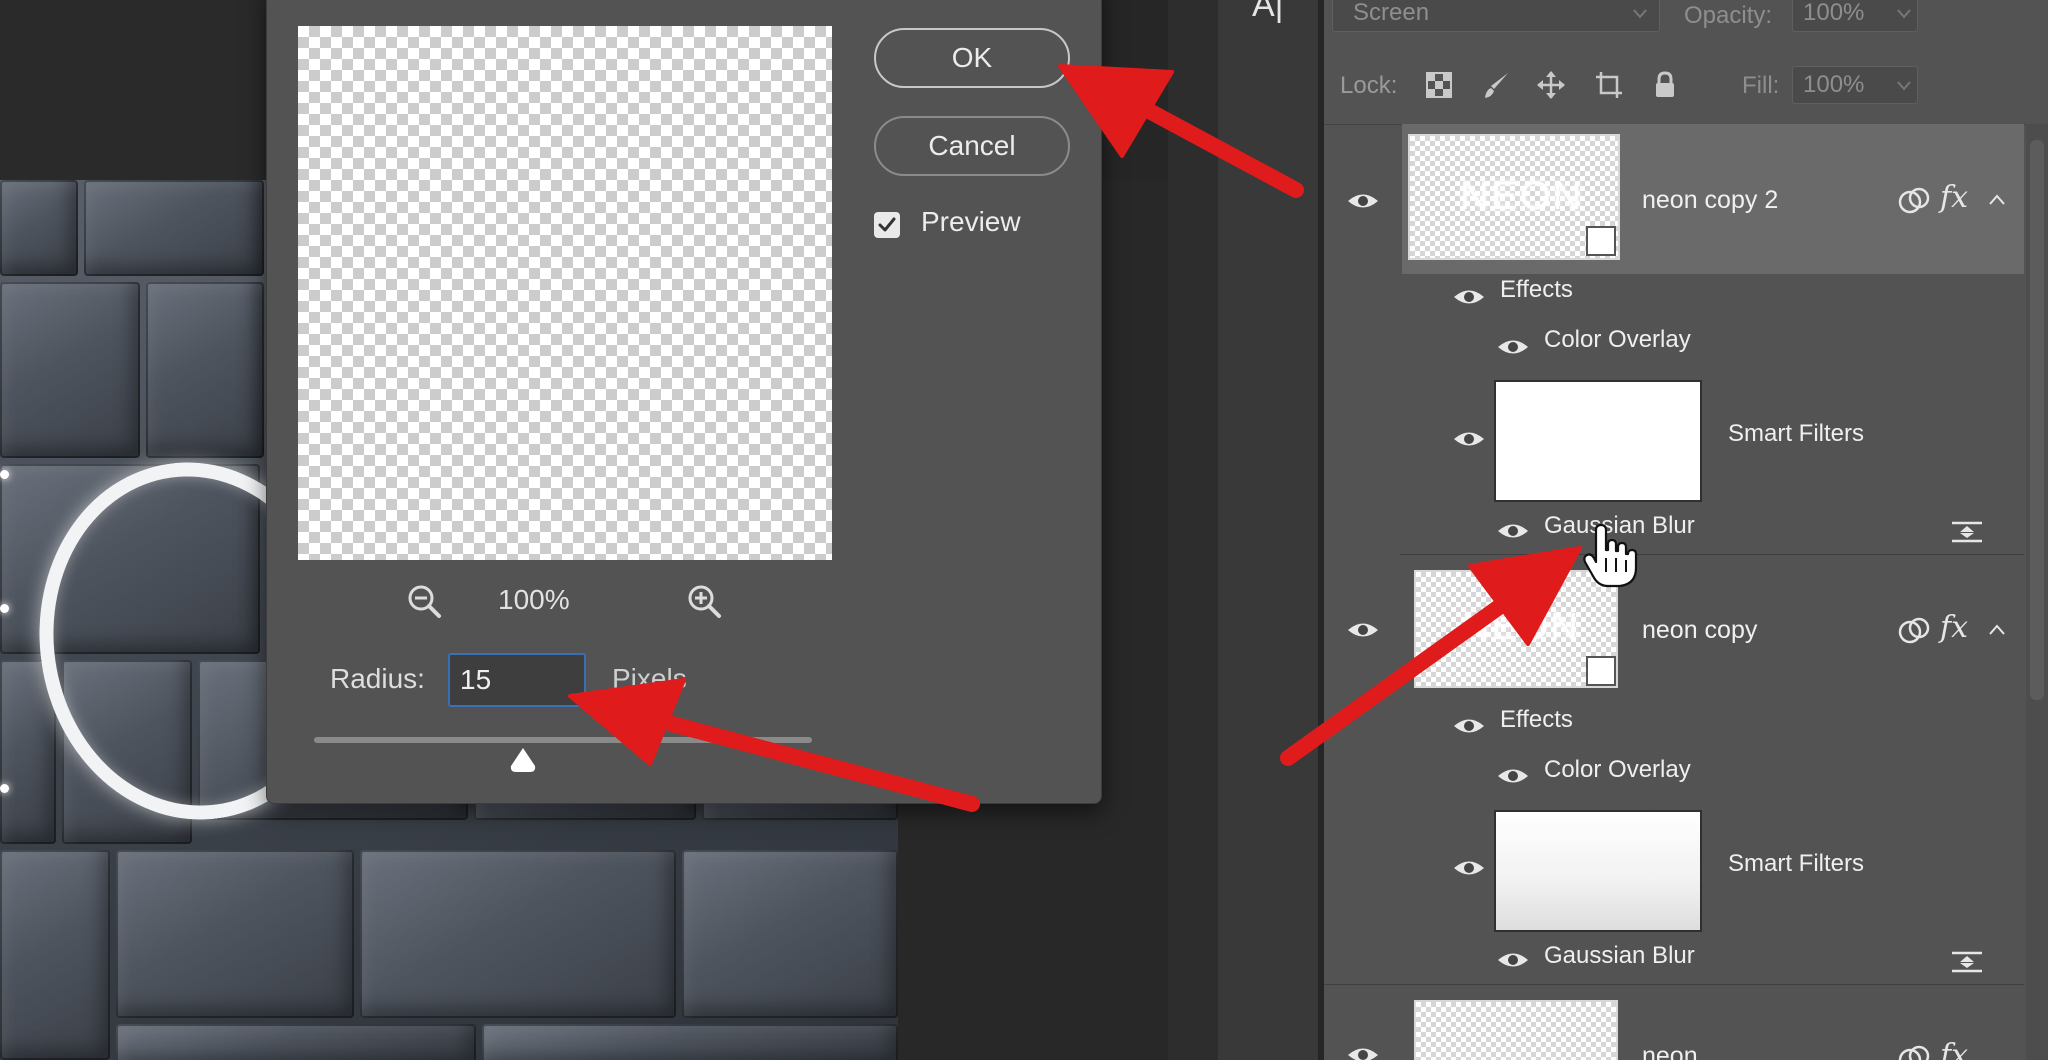 The height and width of the screenshot is (1060, 2048). Describe the element at coordinates (1268, 12) in the screenshot. I see `character-panel-icon: A|` at that location.